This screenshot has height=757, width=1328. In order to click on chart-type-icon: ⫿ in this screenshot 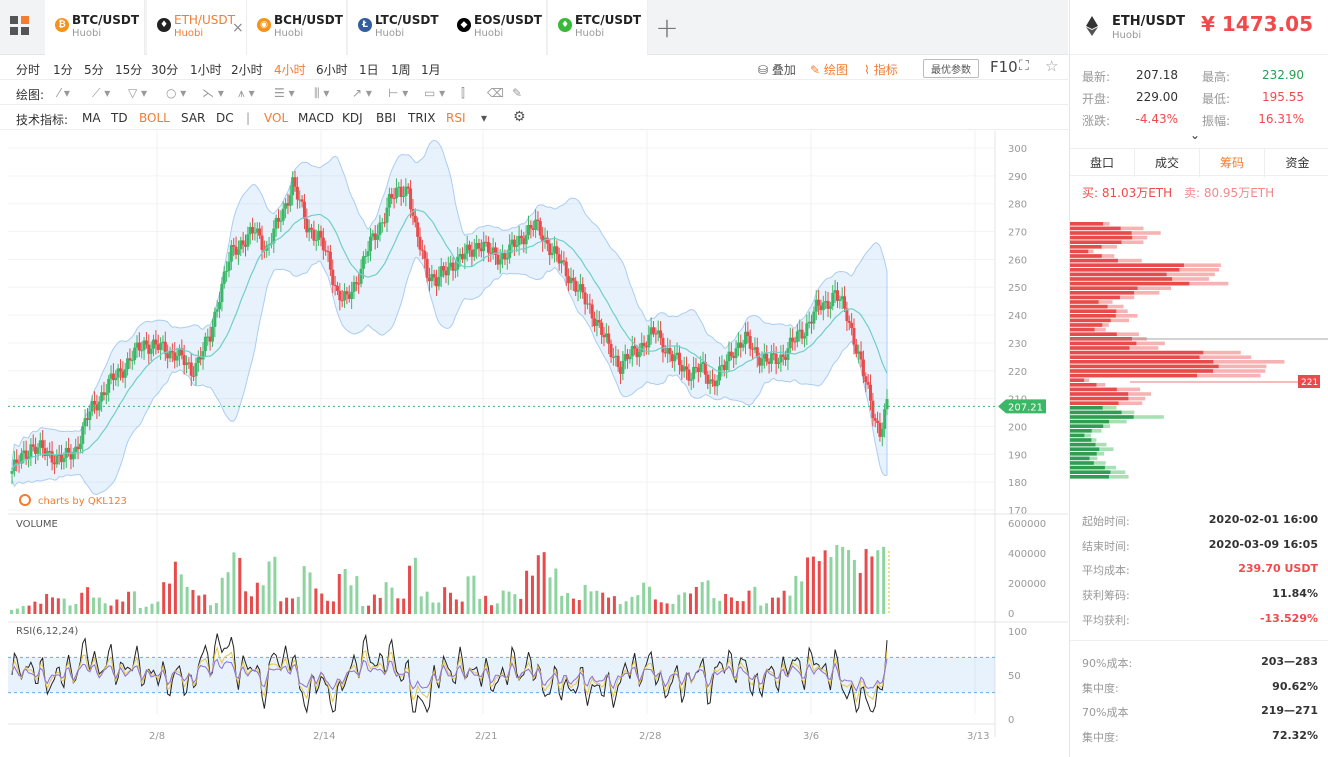, I will do `click(463, 93)`.